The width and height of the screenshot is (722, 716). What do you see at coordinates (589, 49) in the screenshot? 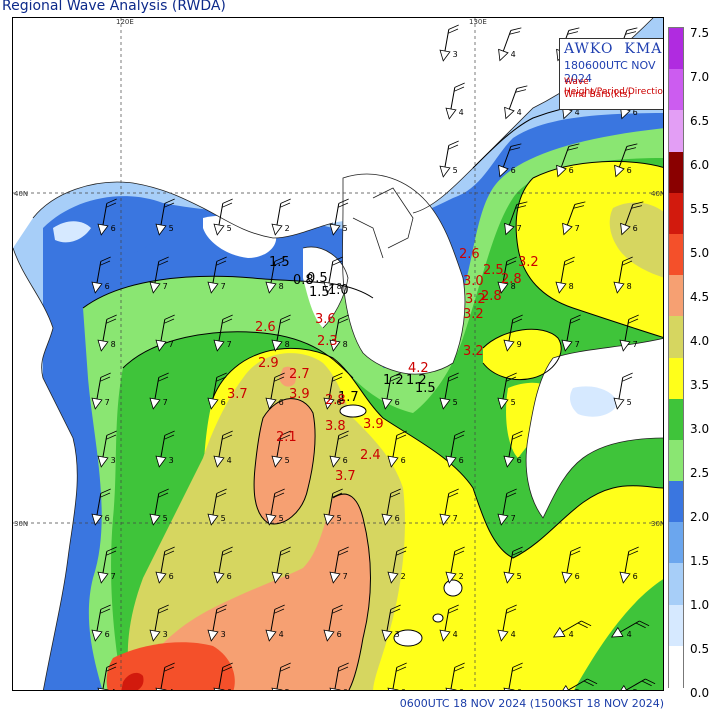
I see `agency-left: AWKO` at bounding box center [589, 49].